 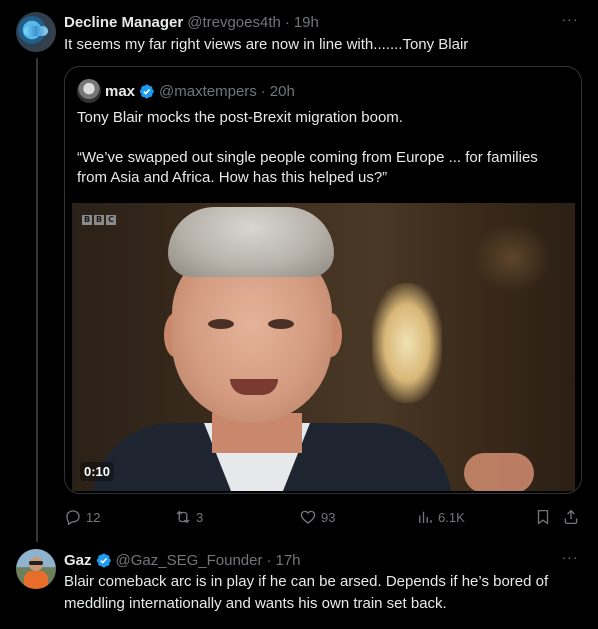 What do you see at coordinates (73, 518) in the screenshot?
I see `reply-icon` at bounding box center [73, 518].